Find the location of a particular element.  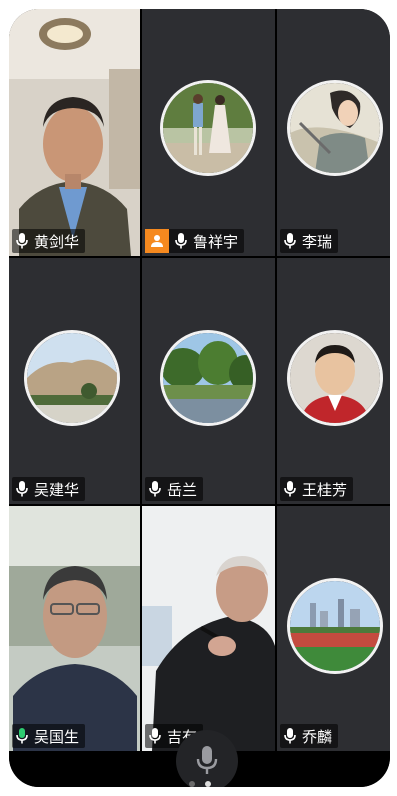

participant-name: 乔麟 is located at coordinates (317, 736).